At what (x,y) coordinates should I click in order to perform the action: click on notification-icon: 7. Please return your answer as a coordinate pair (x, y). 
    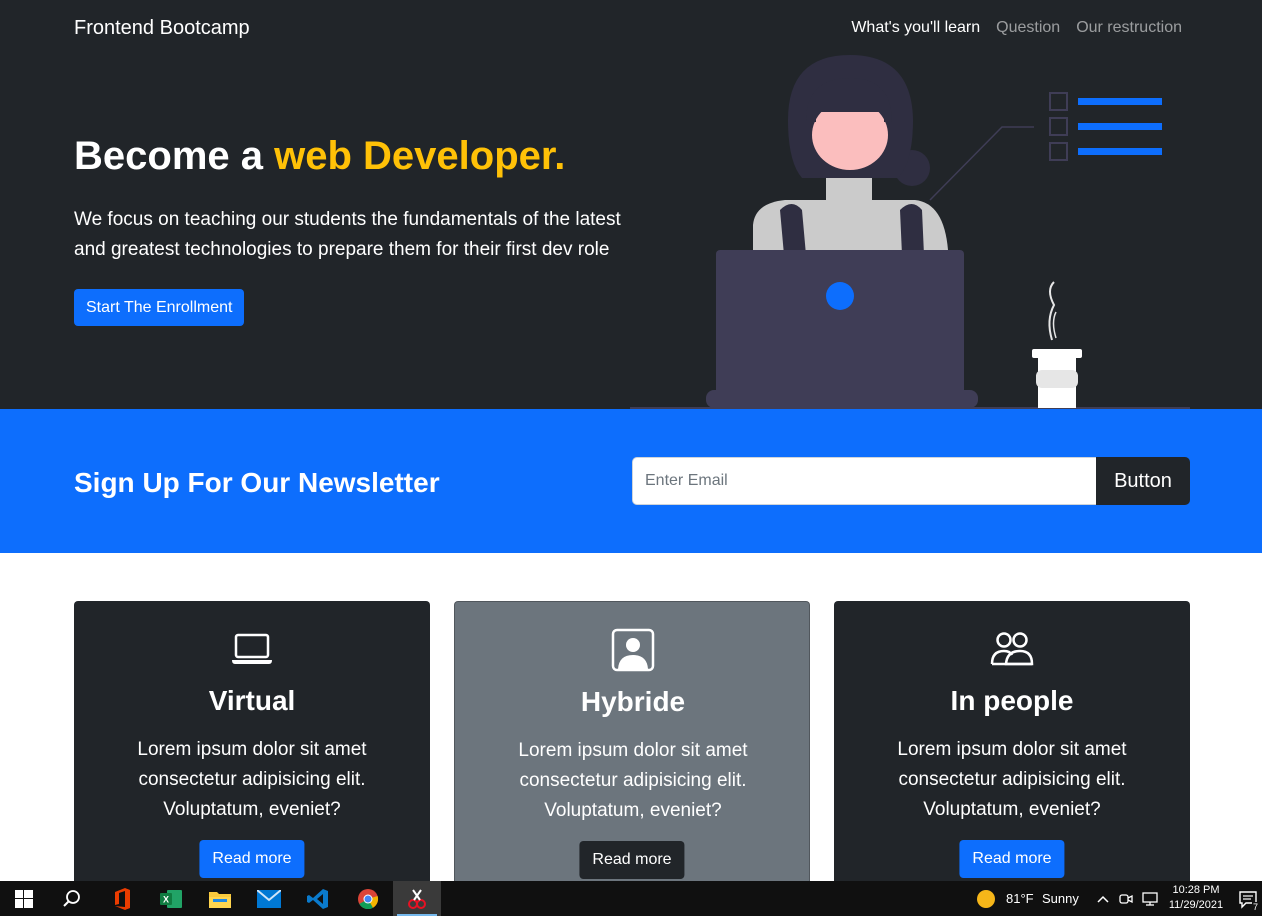
    Looking at the image, I should click on (1248, 898).